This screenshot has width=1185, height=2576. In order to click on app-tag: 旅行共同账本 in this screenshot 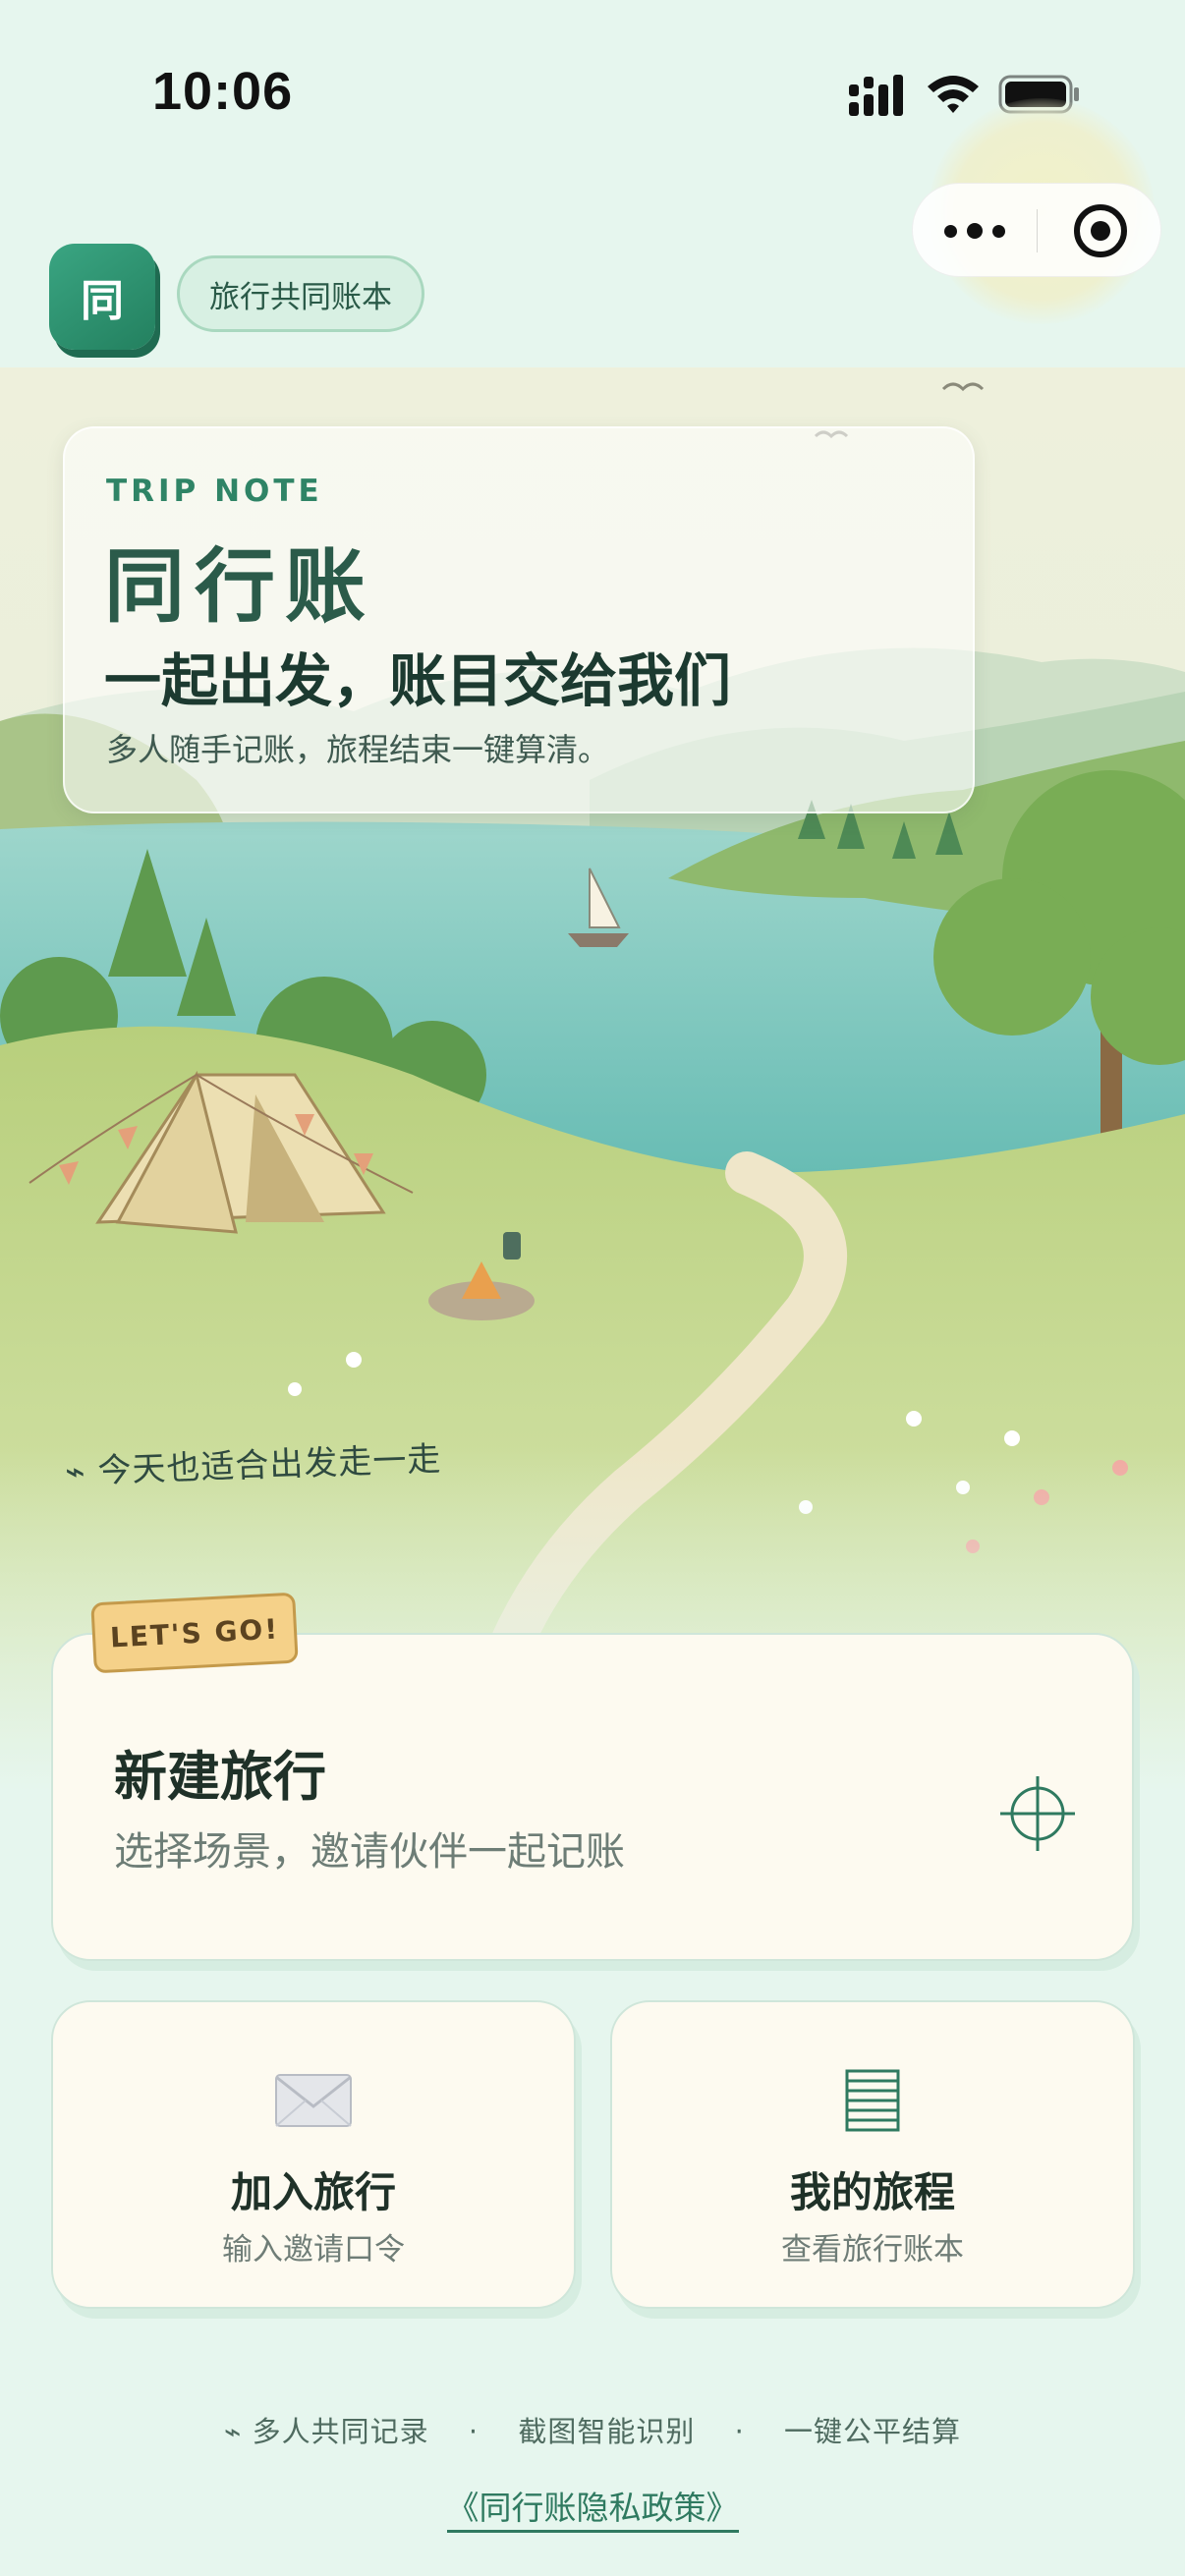, I will do `click(301, 293)`.